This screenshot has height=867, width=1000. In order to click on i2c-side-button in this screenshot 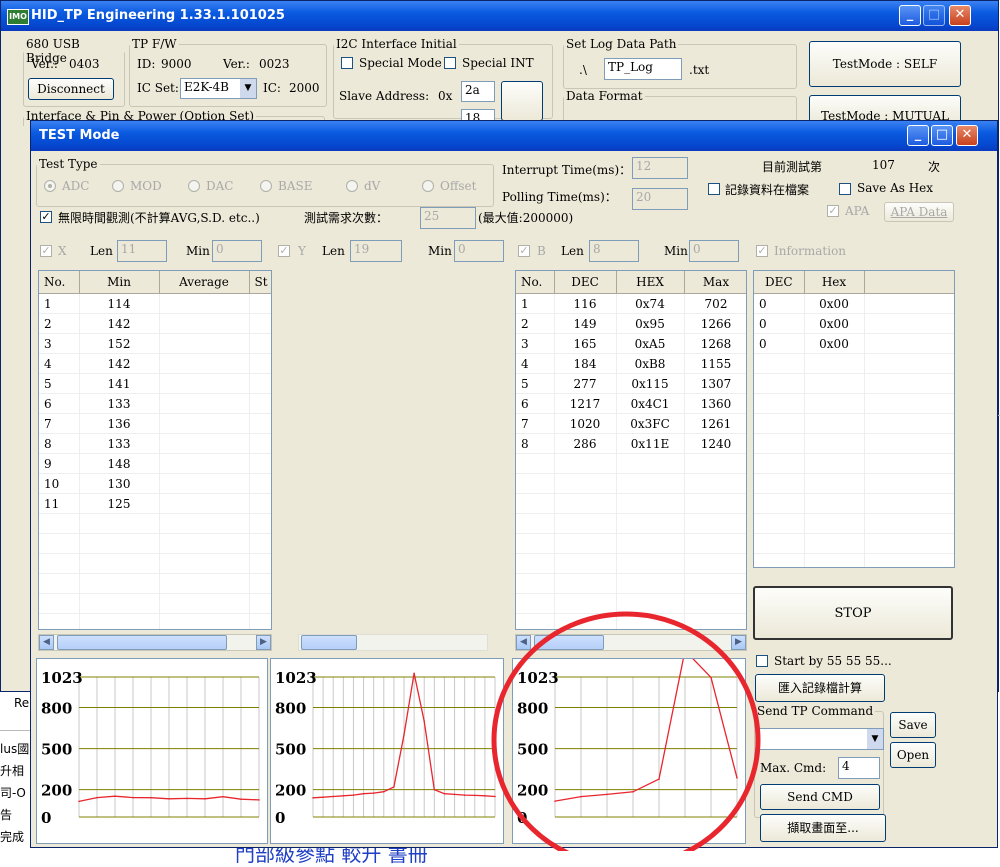, I will do `click(522, 101)`.